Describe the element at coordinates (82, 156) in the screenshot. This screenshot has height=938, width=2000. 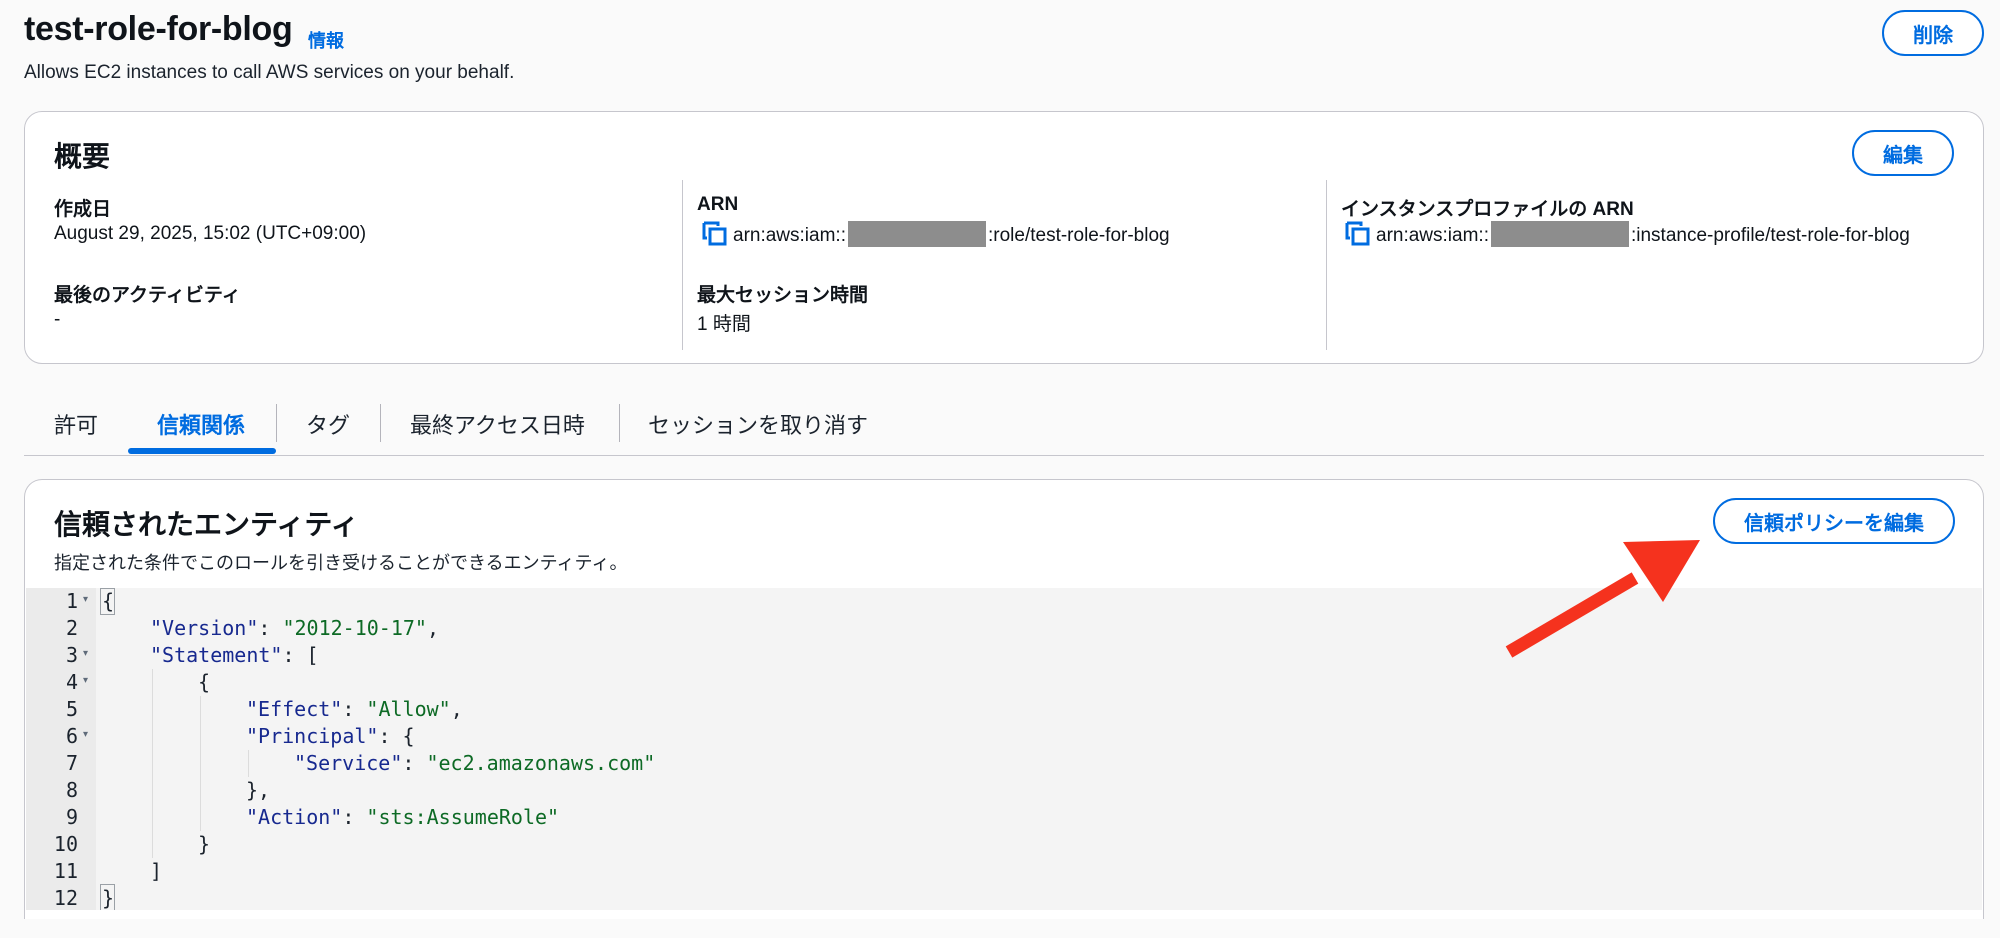
I see `summary-title: 概要` at that location.